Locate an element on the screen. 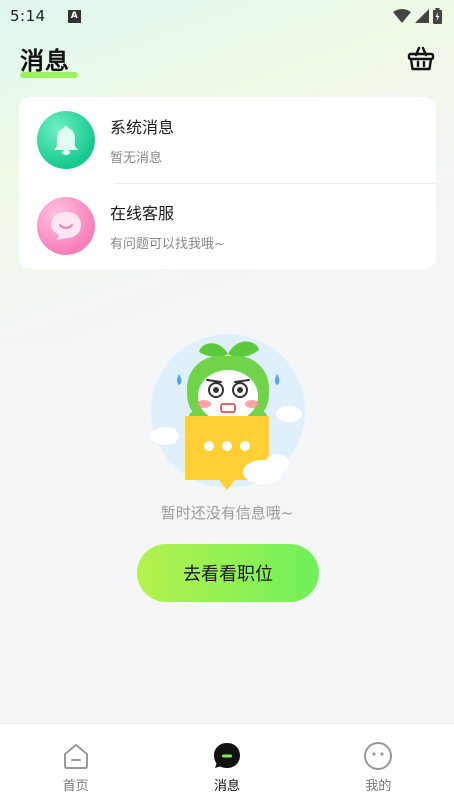 Image resolution: width=454 pixels, height=807 pixels. nav-item-home: 首页 is located at coordinates (75, 765).